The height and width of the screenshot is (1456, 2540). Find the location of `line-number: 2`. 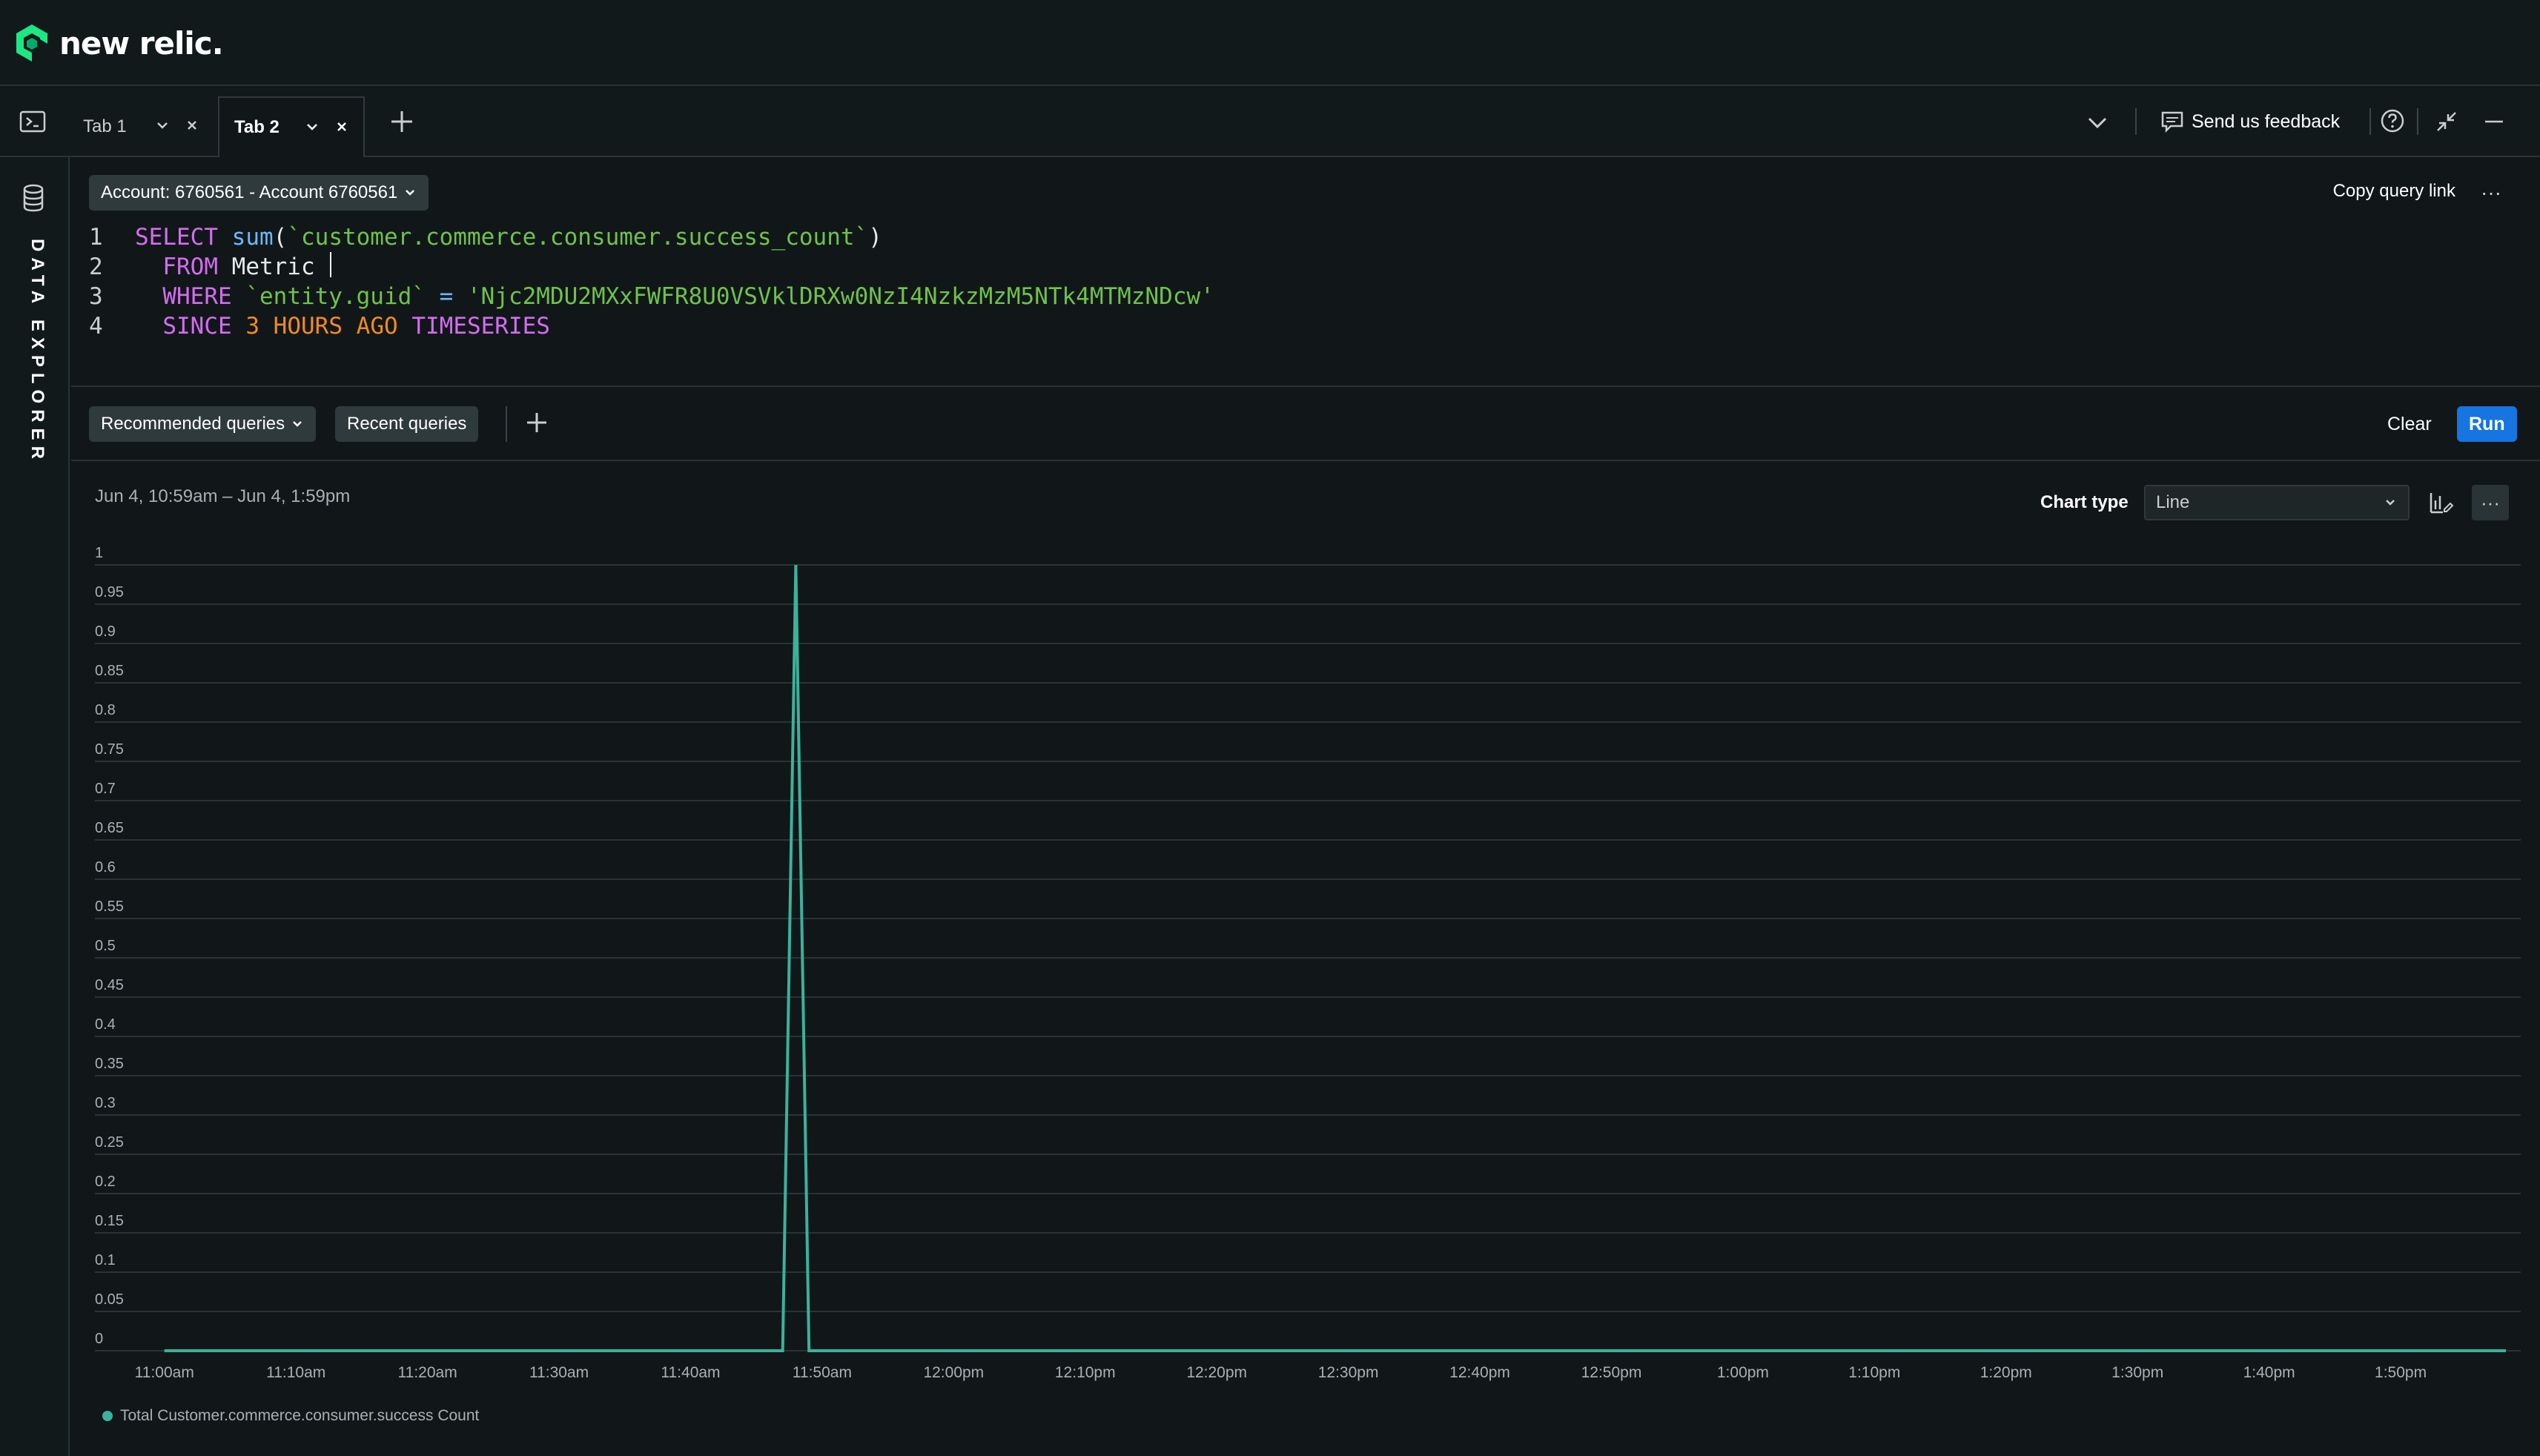

line-number: 2 is located at coordinates (96, 267).